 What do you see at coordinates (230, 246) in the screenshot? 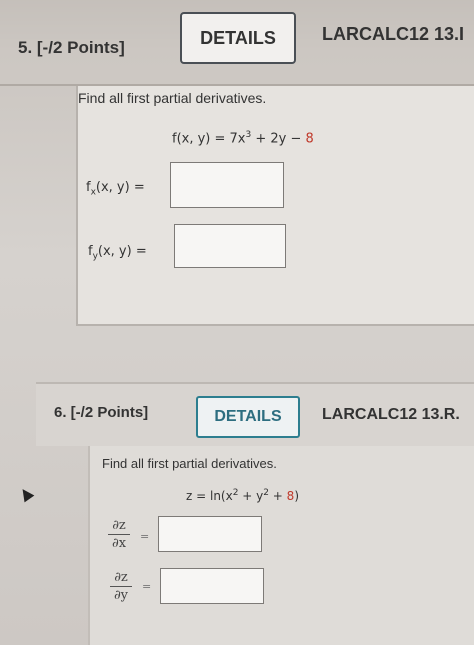
I see `fy-answer-input` at bounding box center [230, 246].